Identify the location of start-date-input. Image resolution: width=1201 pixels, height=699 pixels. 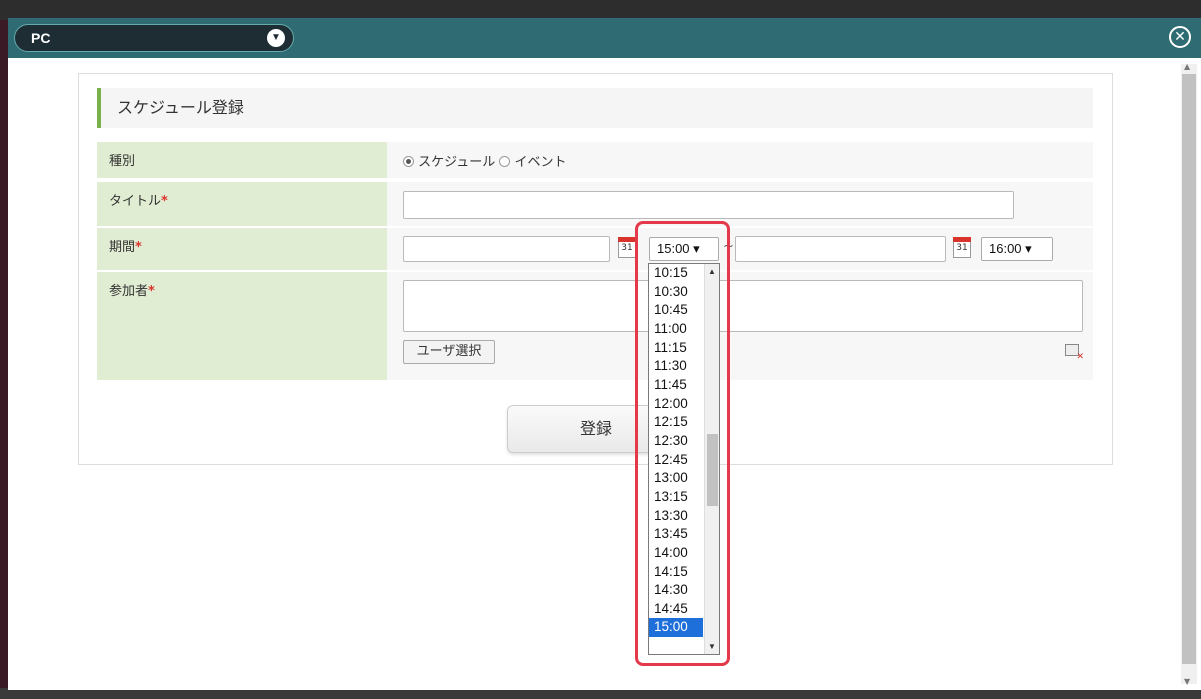
(506, 249).